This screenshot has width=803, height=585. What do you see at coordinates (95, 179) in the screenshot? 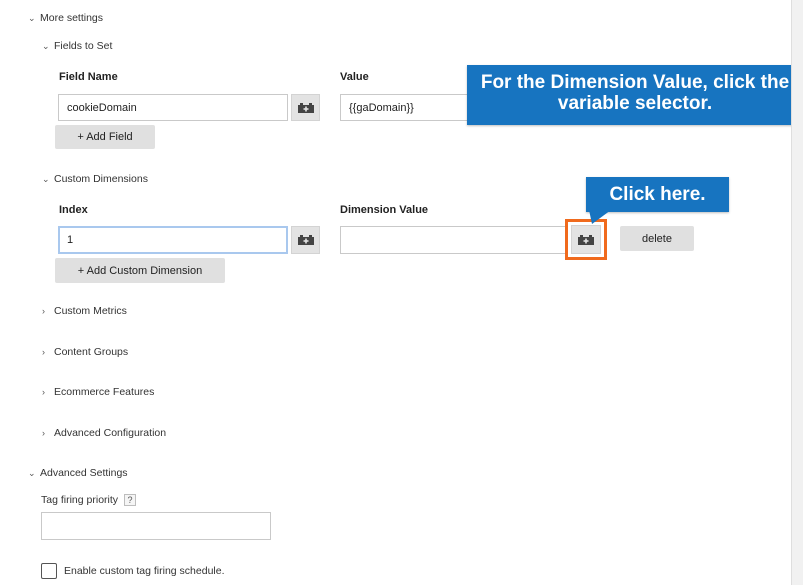
I see `section-custom-dimensions: ⌄ Custom Dimensions` at bounding box center [95, 179].